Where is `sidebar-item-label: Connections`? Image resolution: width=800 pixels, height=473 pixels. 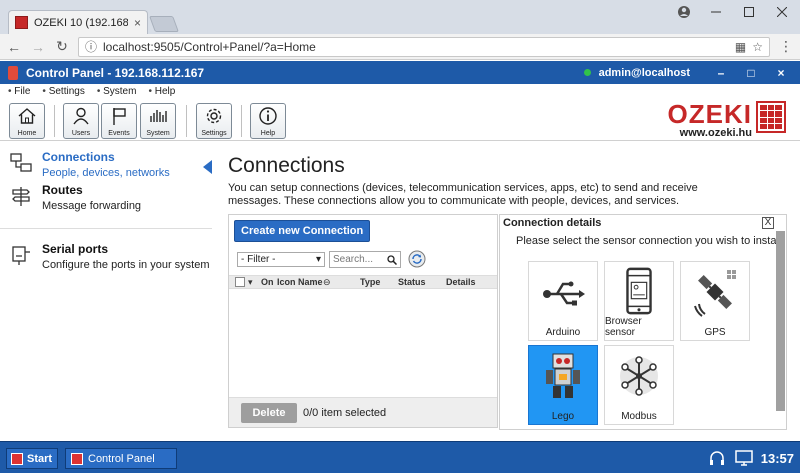 sidebar-item-label: Connections is located at coordinates (78, 157).